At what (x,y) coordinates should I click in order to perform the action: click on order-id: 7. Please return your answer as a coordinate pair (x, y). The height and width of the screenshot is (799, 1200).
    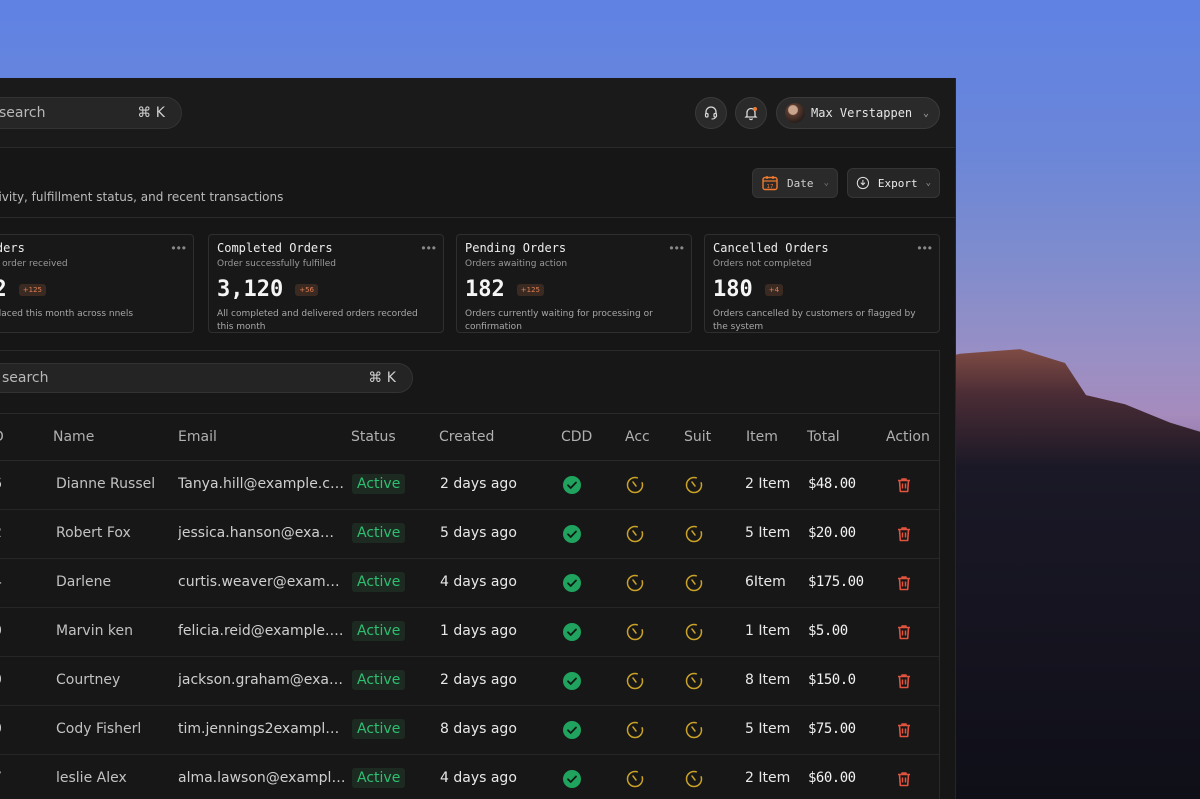
    Looking at the image, I should click on (1, 778).